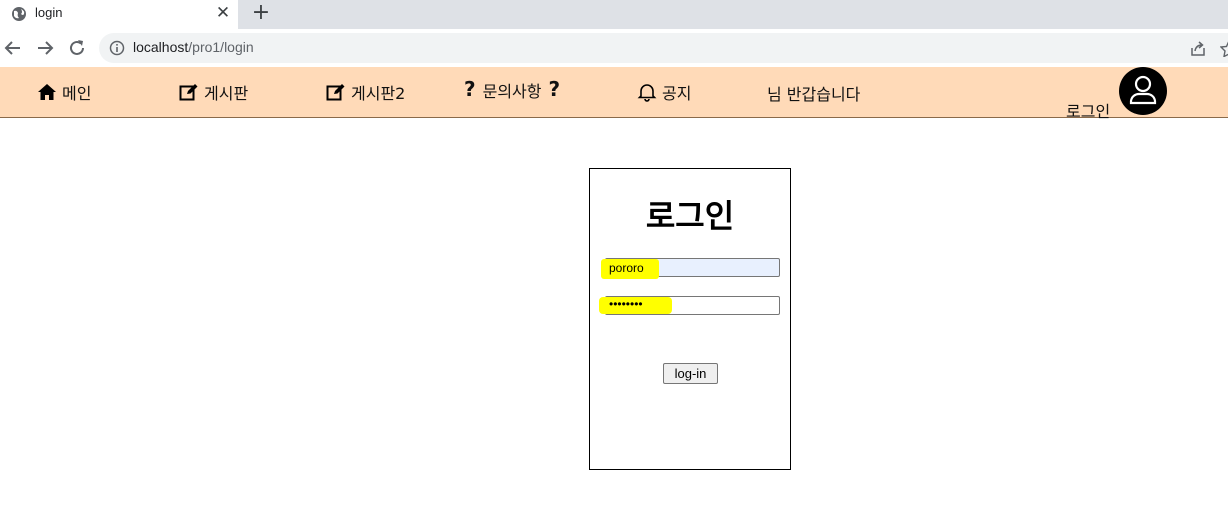 This screenshot has height=505, width=1228. What do you see at coordinates (626, 268) in the screenshot?
I see `id-input-value: pororo` at bounding box center [626, 268].